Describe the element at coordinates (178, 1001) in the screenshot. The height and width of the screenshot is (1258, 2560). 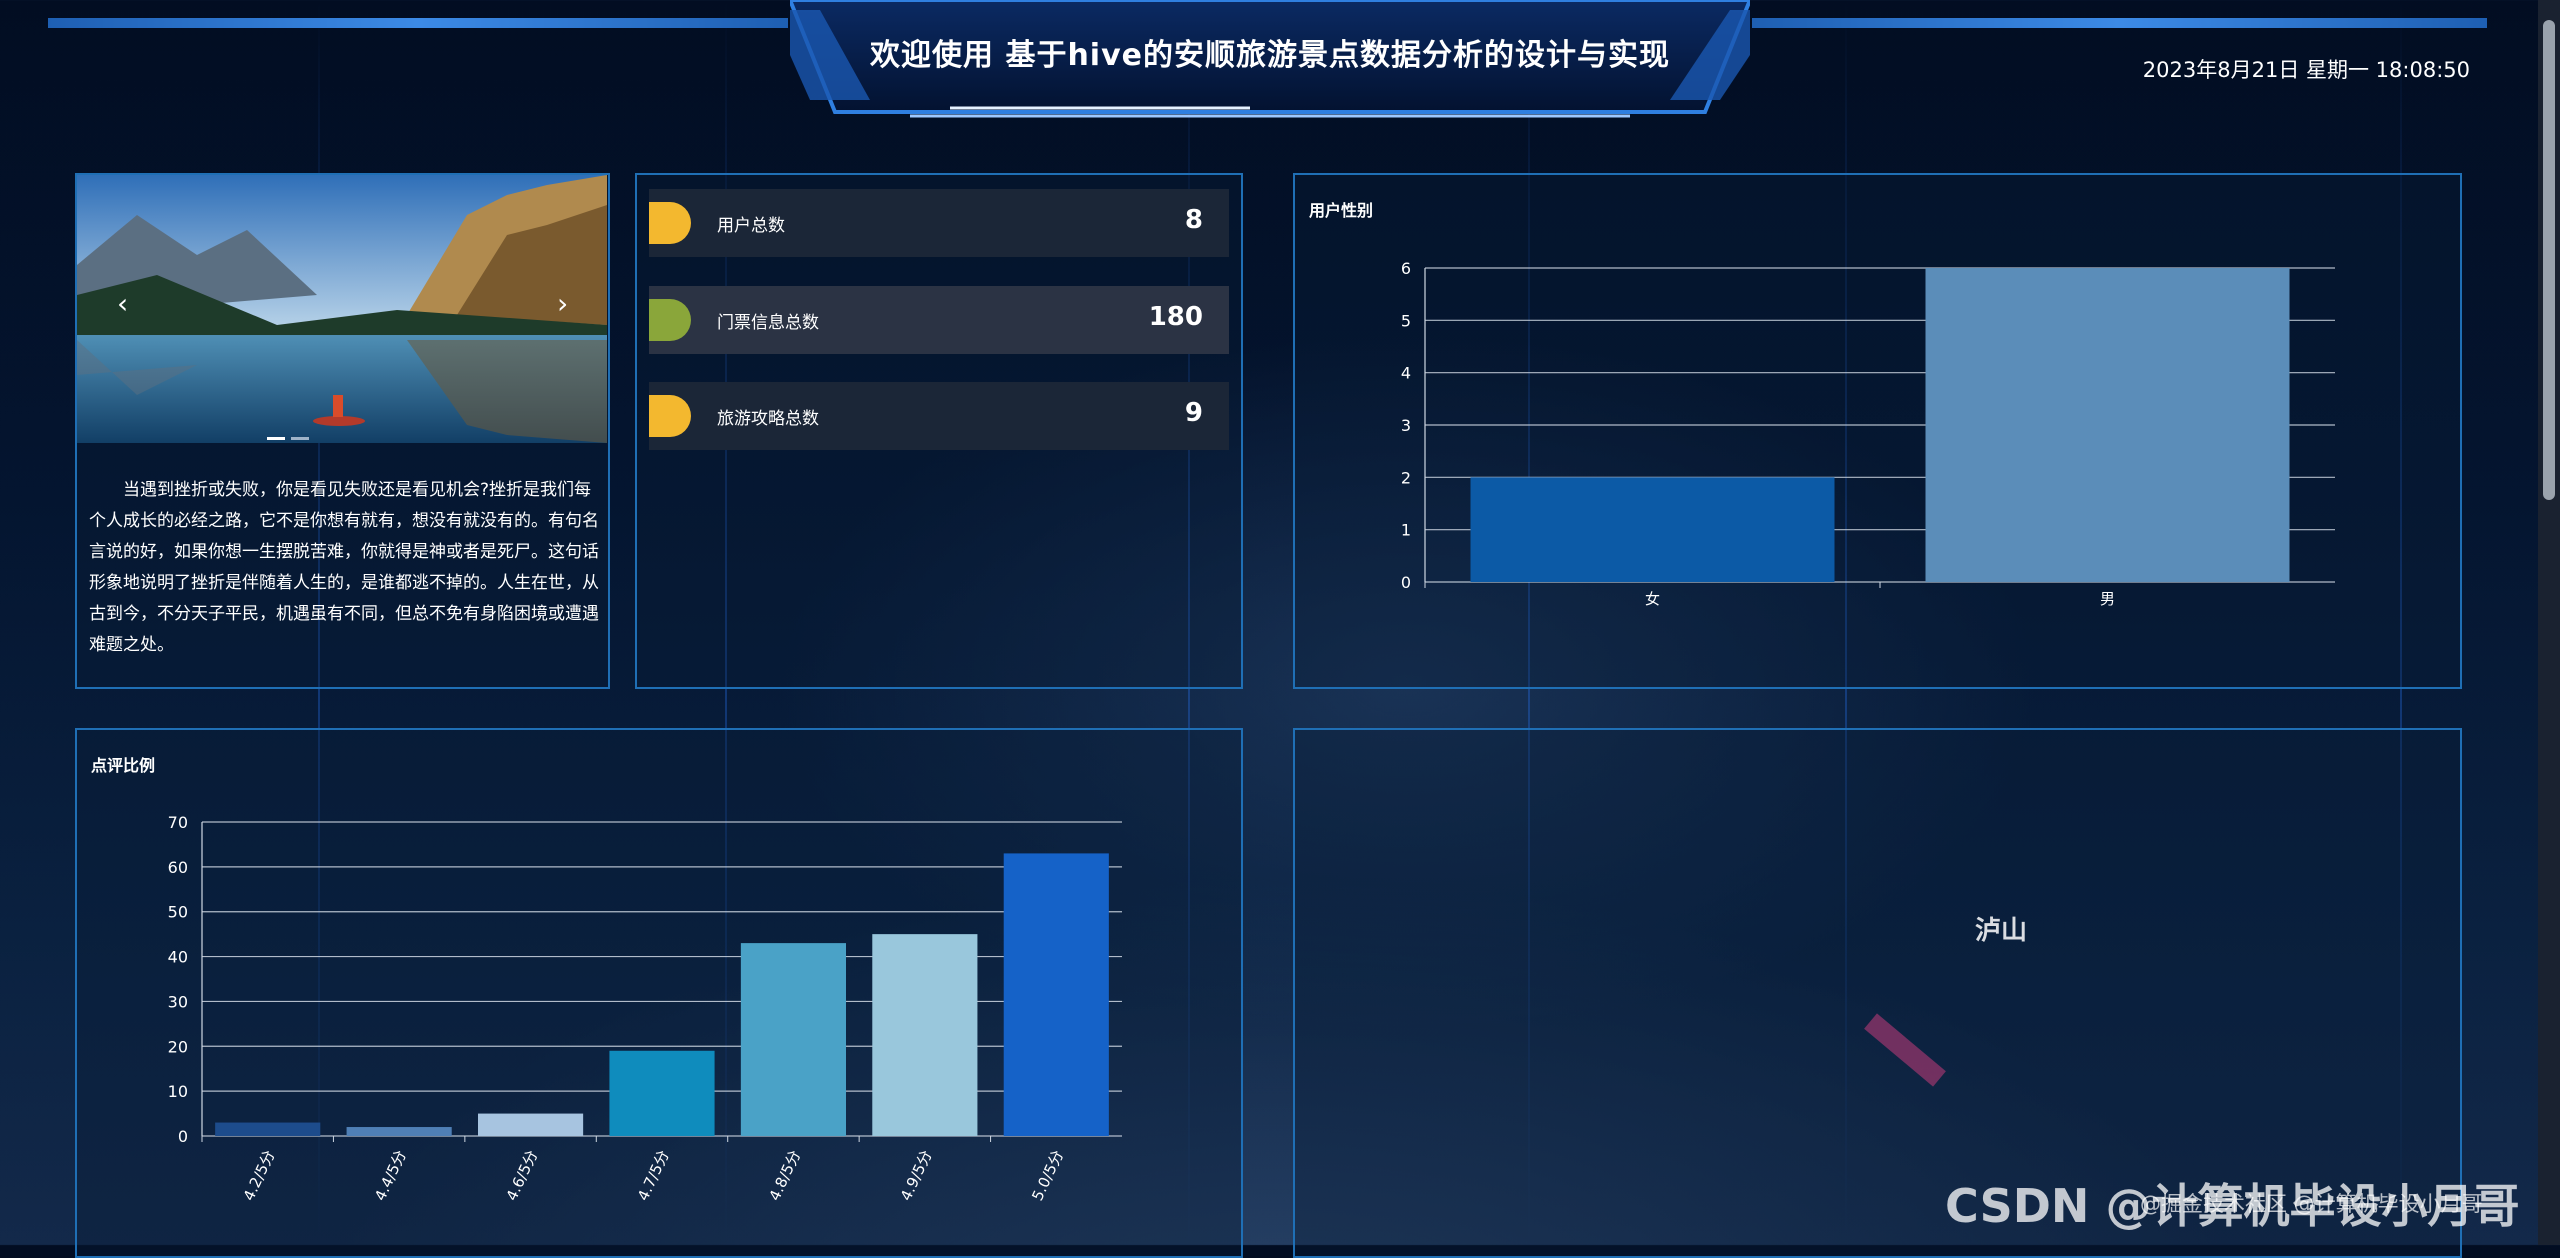
I see `y-tick-label: 30` at that location.